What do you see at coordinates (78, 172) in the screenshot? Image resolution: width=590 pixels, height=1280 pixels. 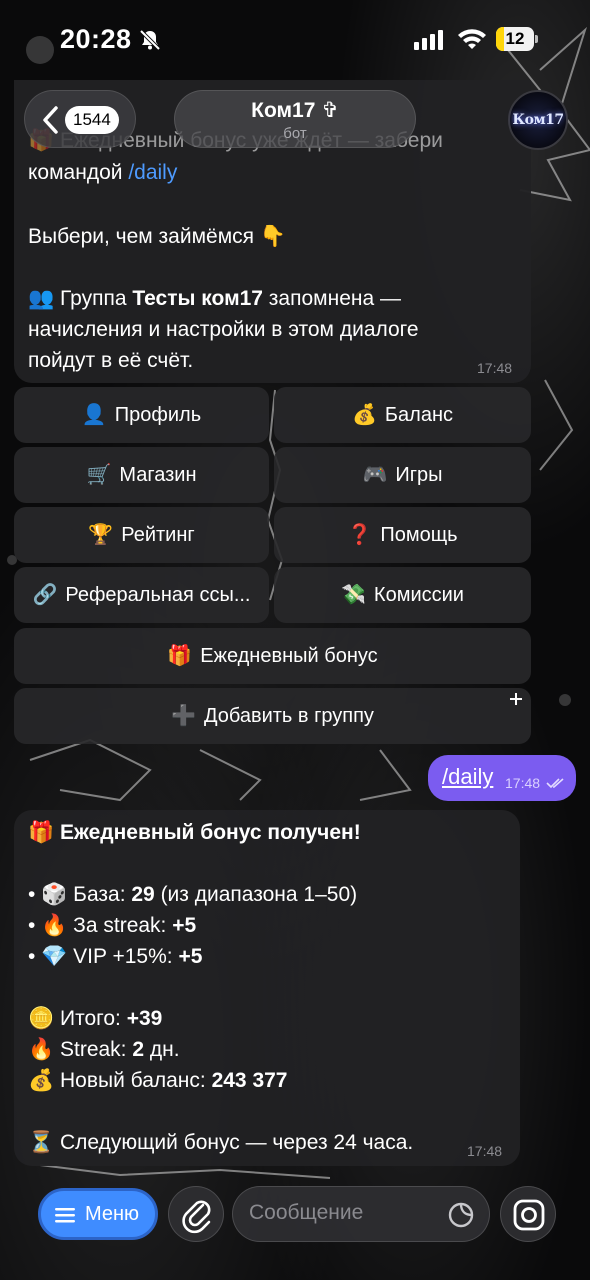 I see `message-line-2-prefix: командой` at bounding box center [78, 172].